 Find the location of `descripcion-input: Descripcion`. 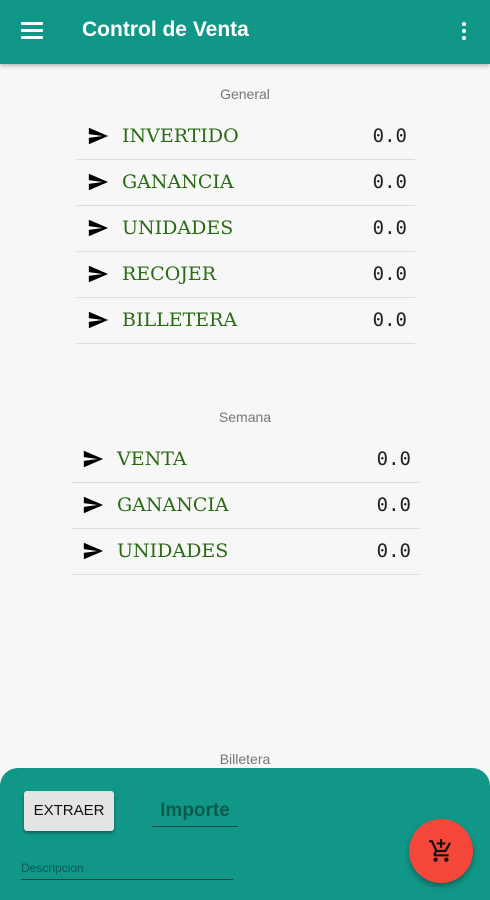

descripcion-input: Descripcion is located at coordinates (127, 868).